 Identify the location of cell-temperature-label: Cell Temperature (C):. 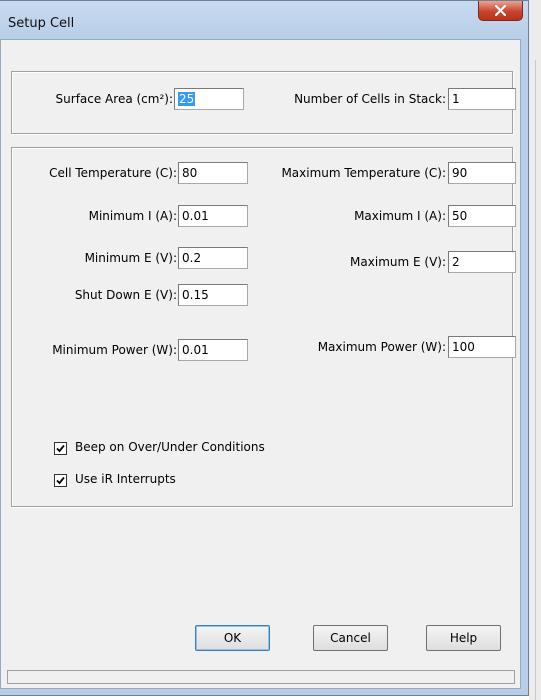
(113, 173).